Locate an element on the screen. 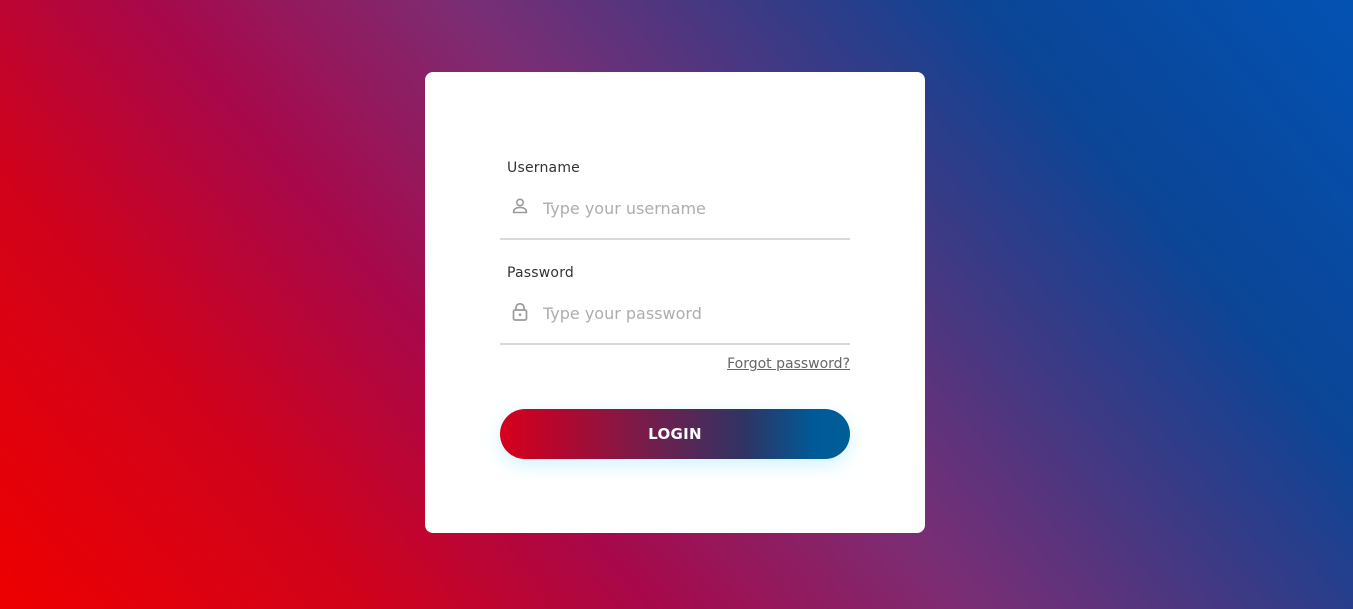 Image resolution: width=1353 pixels, height=609 pixels. username-input is located at coordinates (693, 208).